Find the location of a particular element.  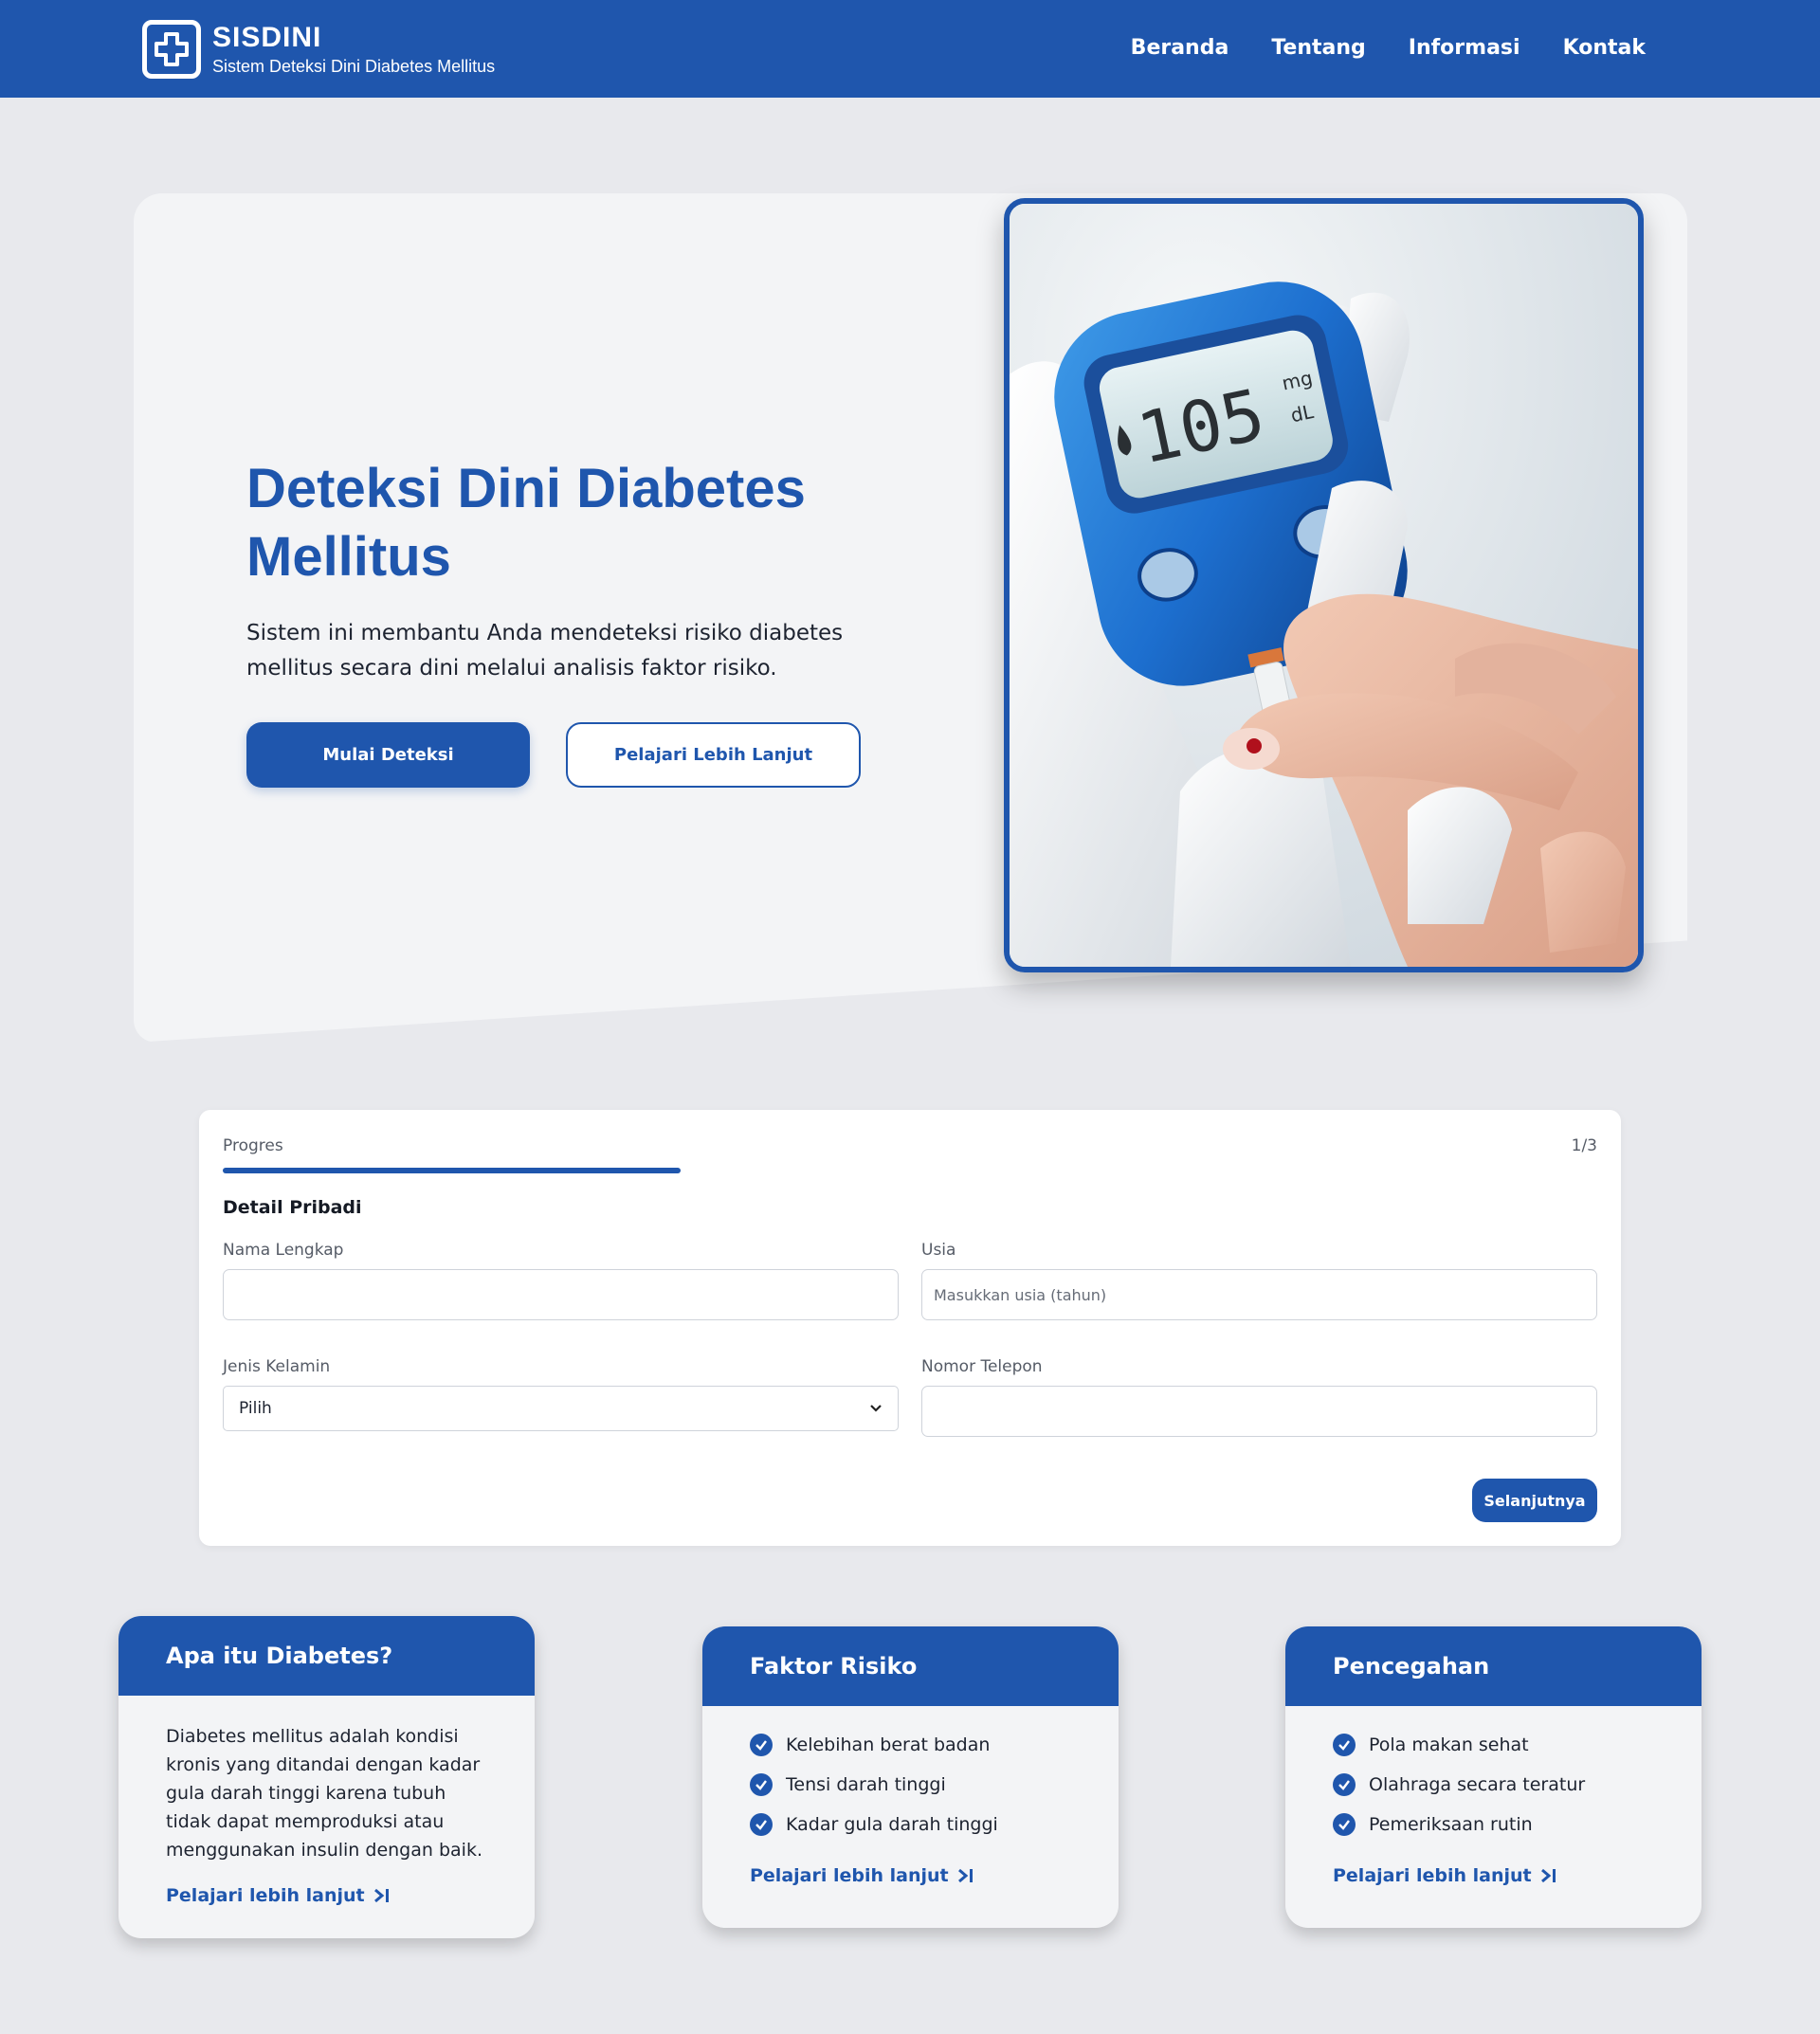

phone-label: Nomor Telepon is located at coordinates (982, 1367).